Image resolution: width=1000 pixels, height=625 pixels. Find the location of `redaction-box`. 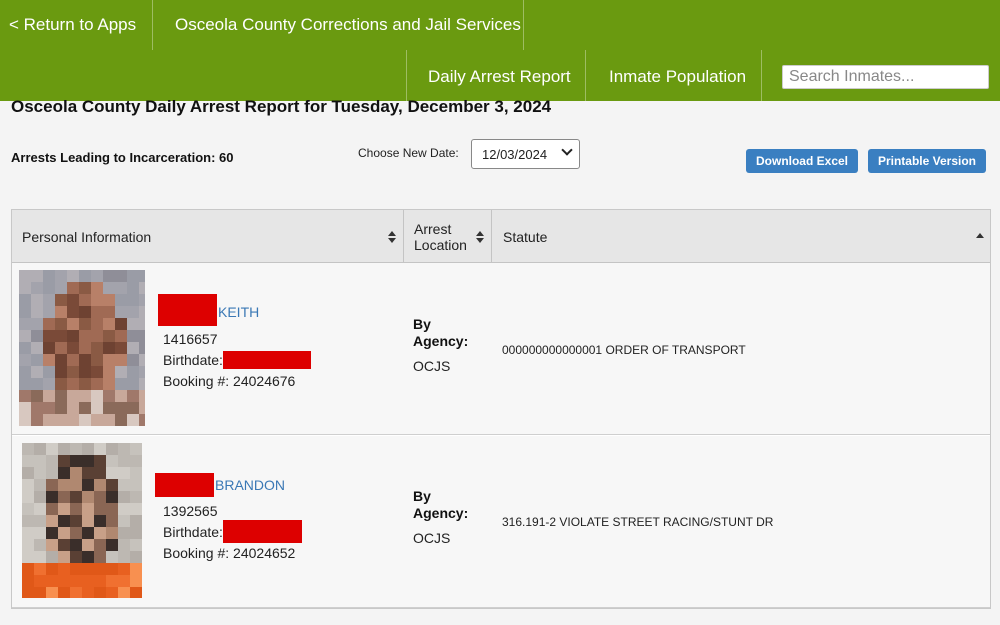

redaction-box is located at coordinates (184, 485).